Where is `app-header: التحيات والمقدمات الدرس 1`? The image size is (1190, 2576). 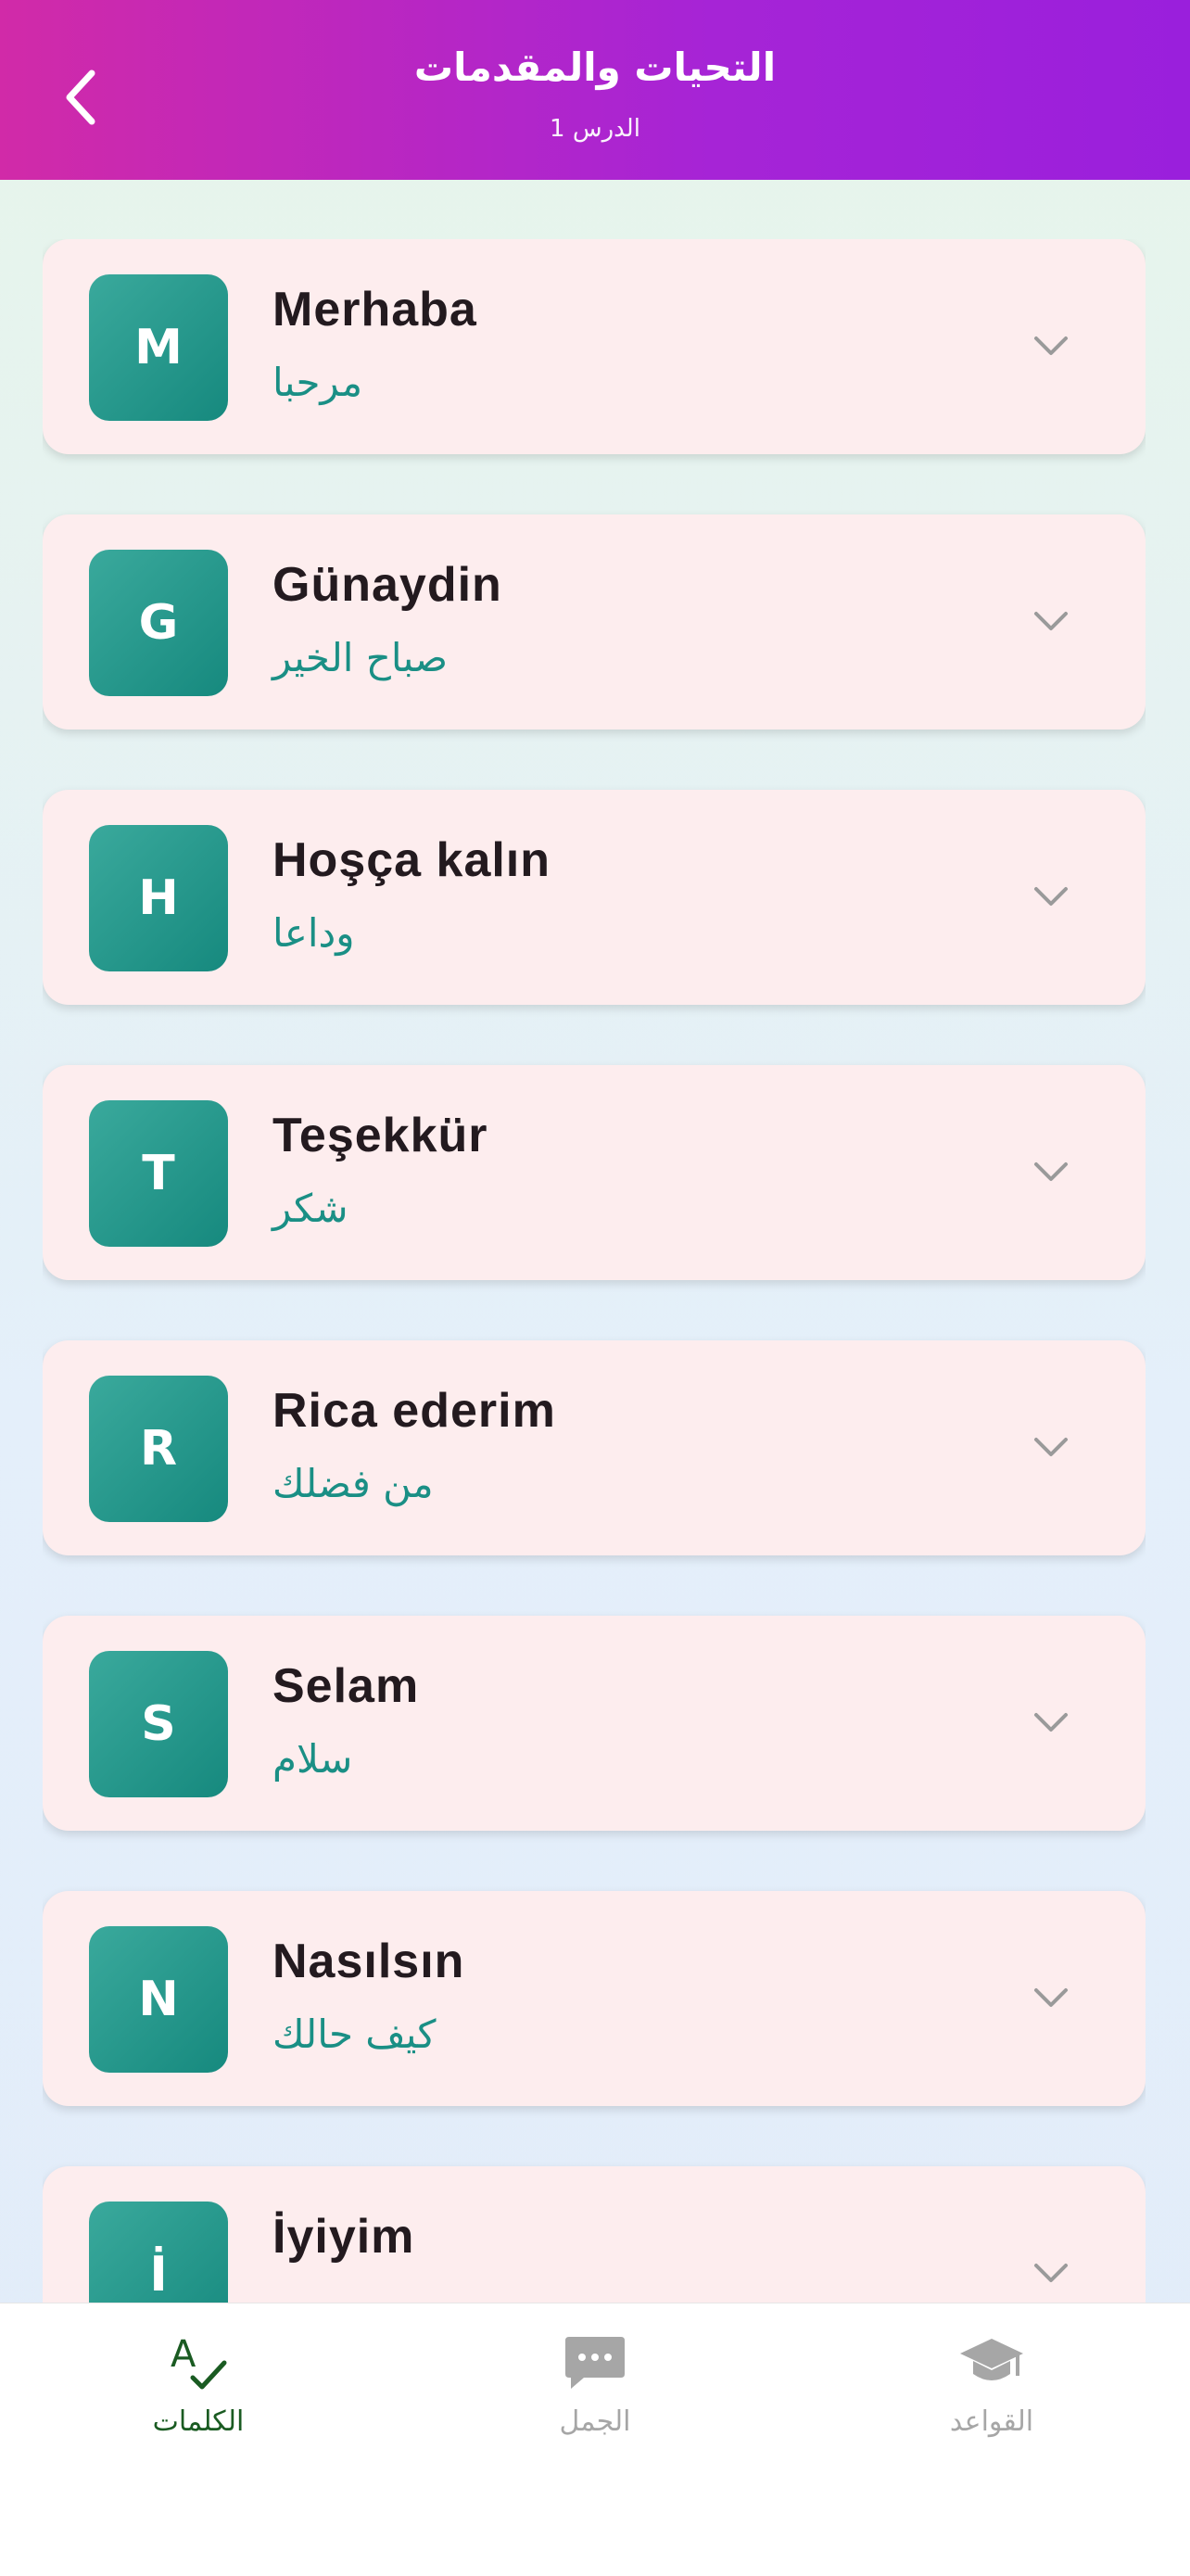
app-header: التحيات والمقدمات الدرس 1 is located at coordinates (595, 90).